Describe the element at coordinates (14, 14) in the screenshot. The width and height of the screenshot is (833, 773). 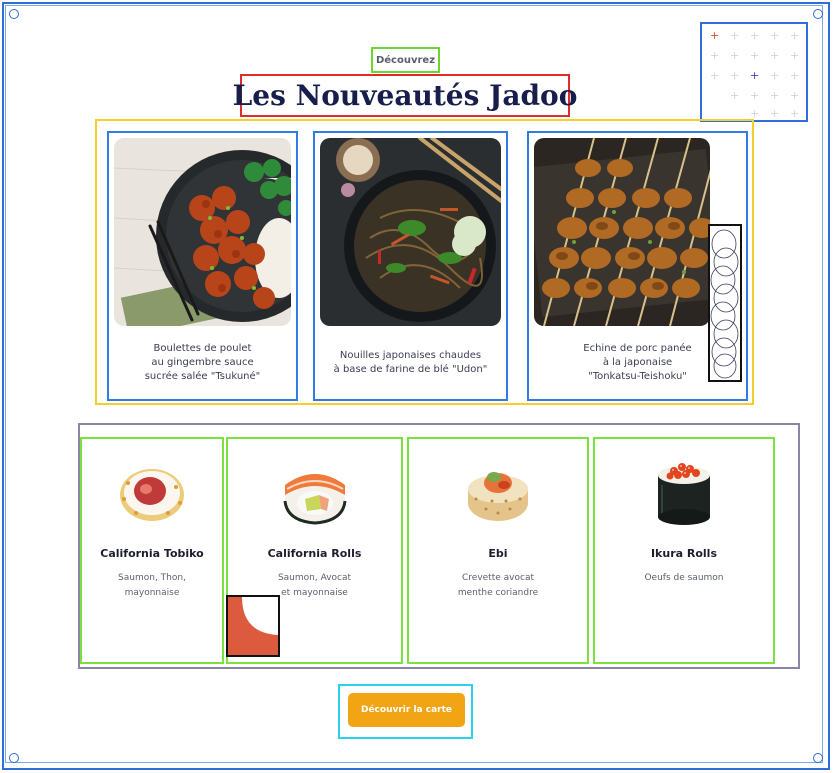
I see `resize-handle-top-left` at that location.